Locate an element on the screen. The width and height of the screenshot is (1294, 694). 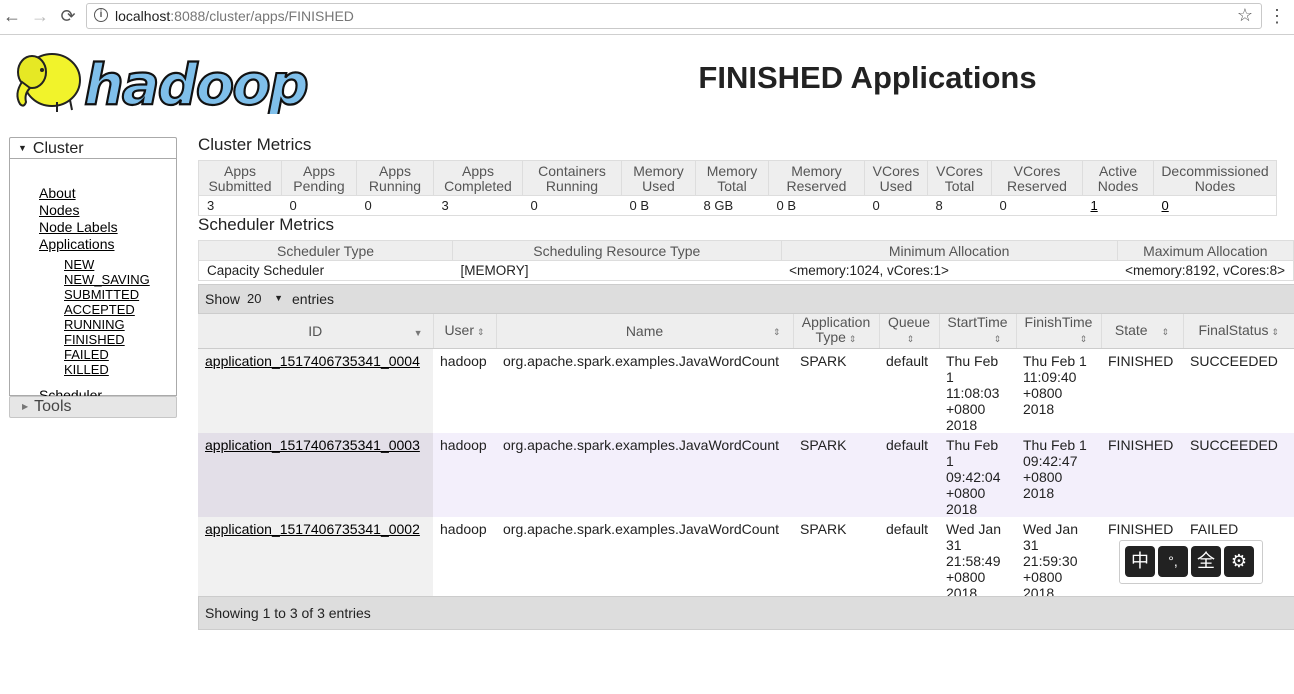
show-label: Show is located at coordinates (223, 299).